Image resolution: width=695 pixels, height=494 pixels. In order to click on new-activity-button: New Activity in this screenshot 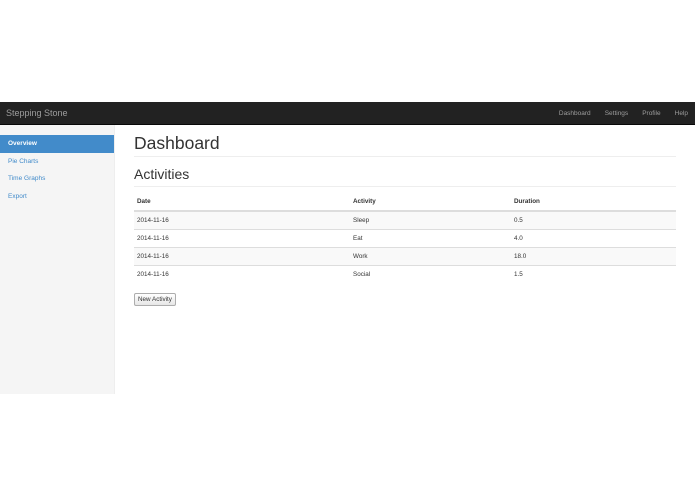, I will do `click(155, 299)`.